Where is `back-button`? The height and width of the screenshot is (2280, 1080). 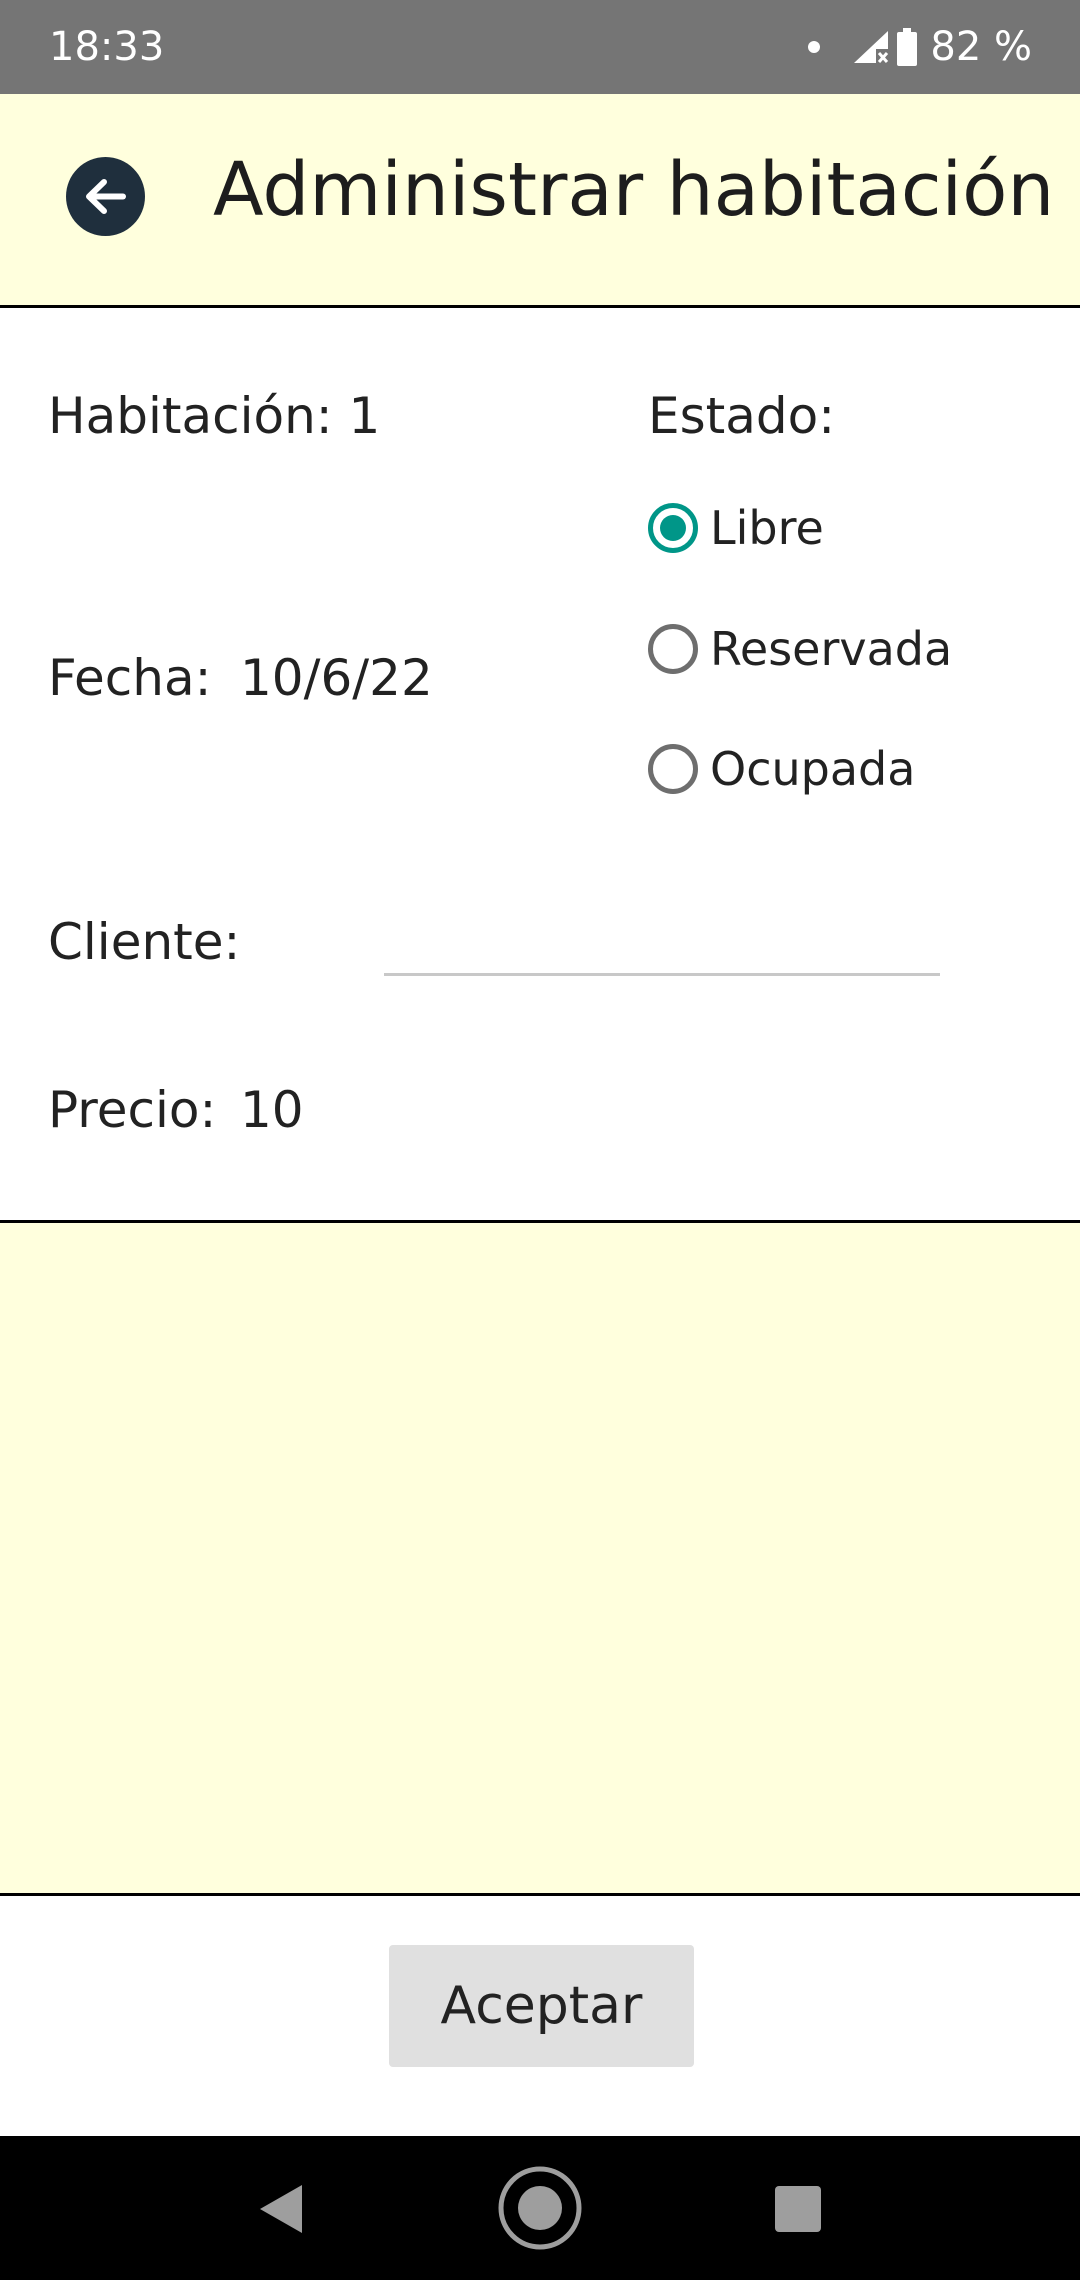
back-button is located at coordinates (105, 196).